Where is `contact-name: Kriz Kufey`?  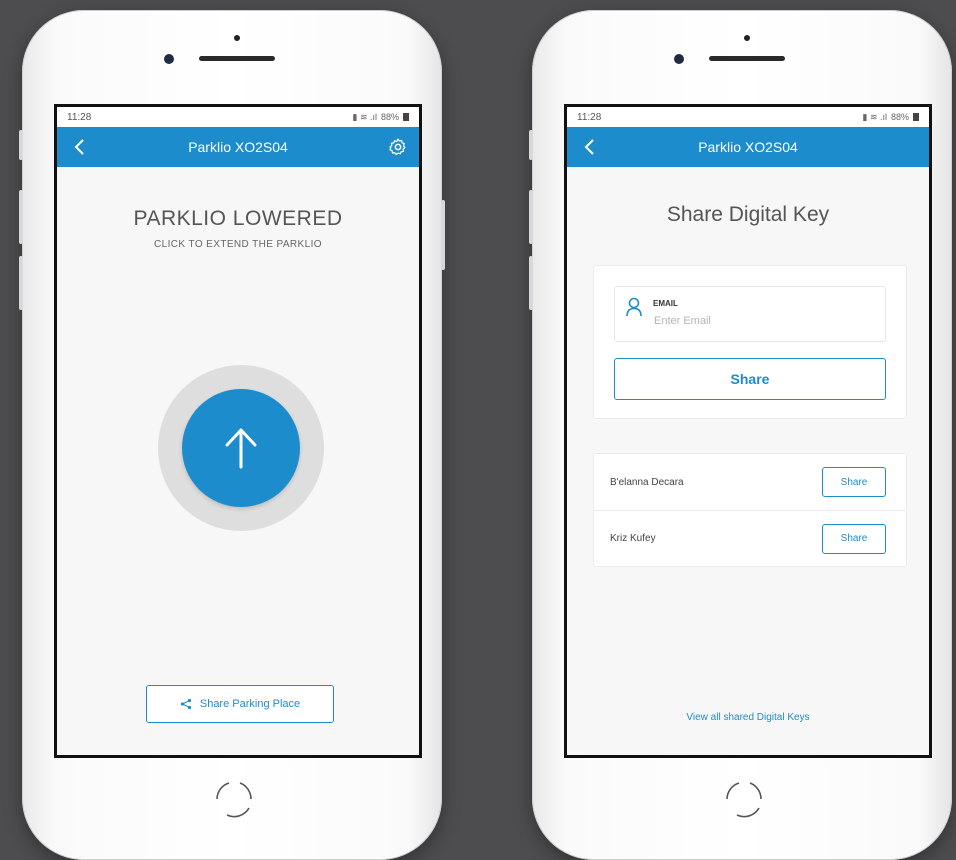 contact-name: Kriz Kufey is located at coordinates (633, 538).